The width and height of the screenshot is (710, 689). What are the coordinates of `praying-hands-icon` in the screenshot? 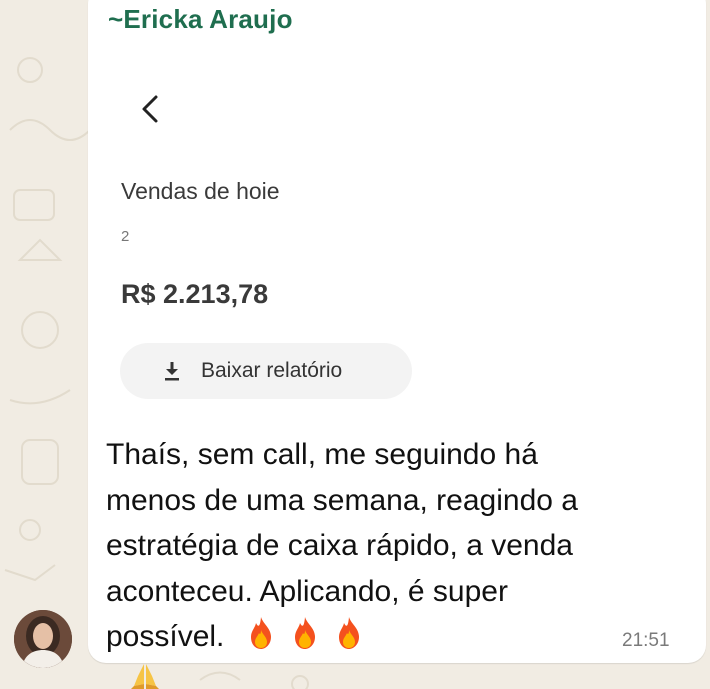 It's located at (145, 675).